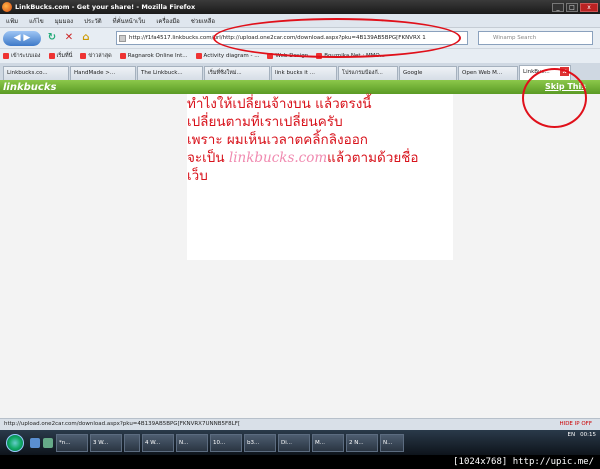 This screenshot has height=469, width=600. I want to click on stop-icon: ✕, so click(69, 38).